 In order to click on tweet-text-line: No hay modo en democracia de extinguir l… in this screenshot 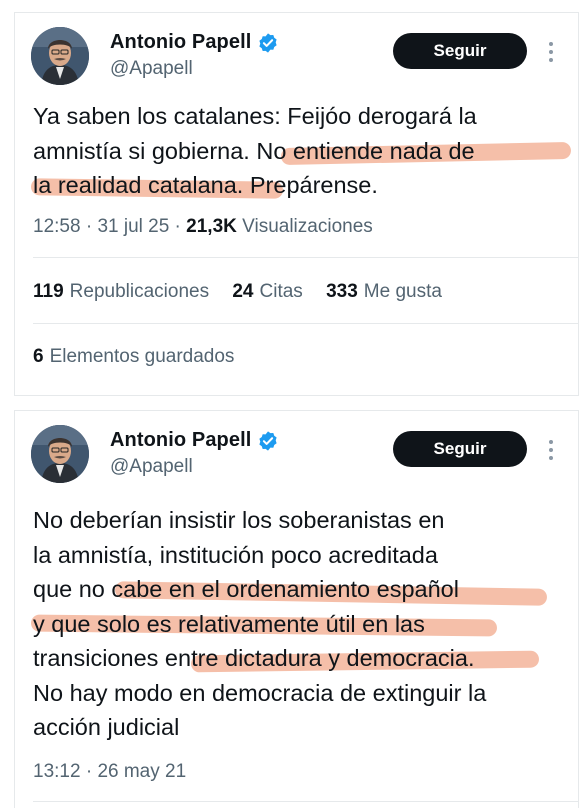, I will do `click(260, 692)`.